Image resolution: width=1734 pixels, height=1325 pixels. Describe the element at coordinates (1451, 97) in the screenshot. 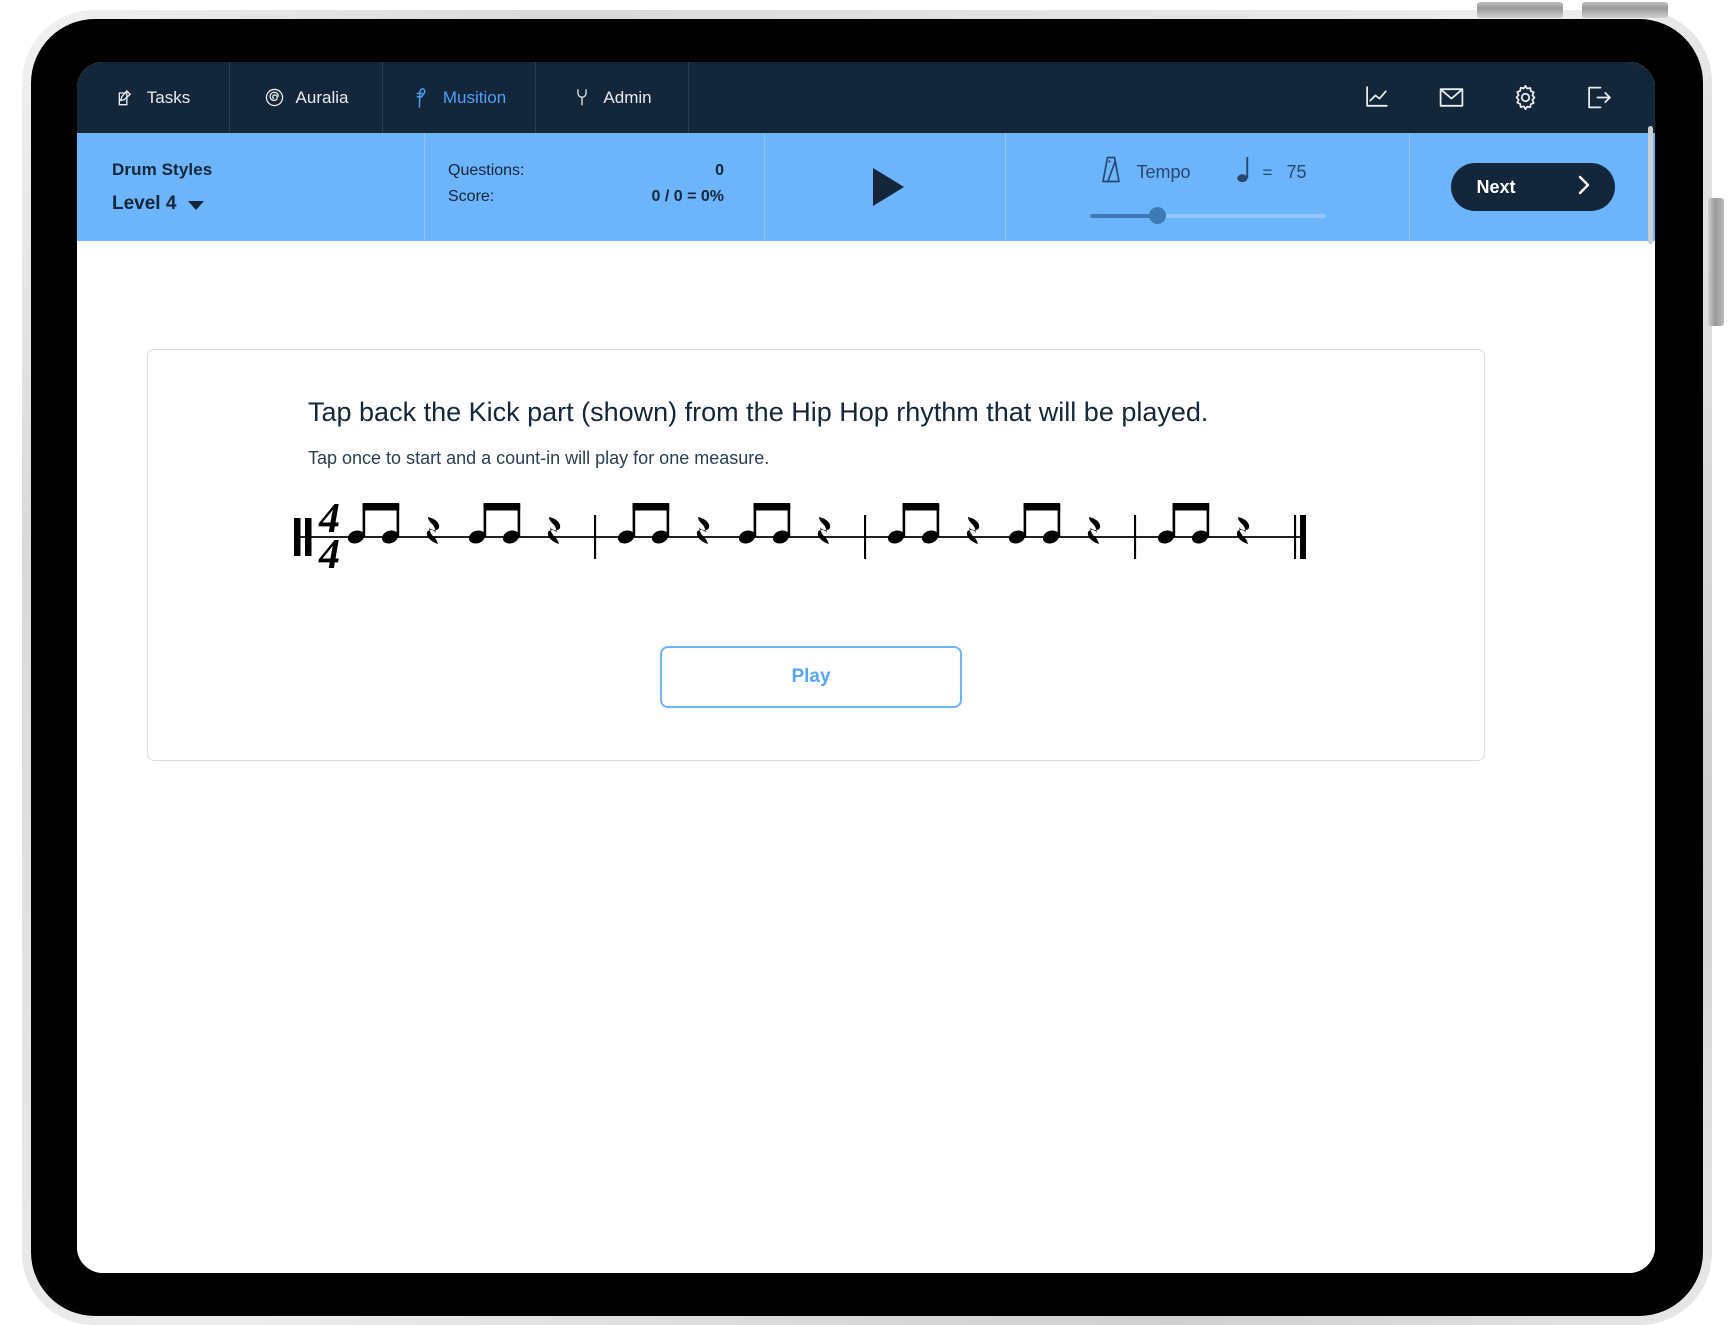

I see `mail-icon` at that location.